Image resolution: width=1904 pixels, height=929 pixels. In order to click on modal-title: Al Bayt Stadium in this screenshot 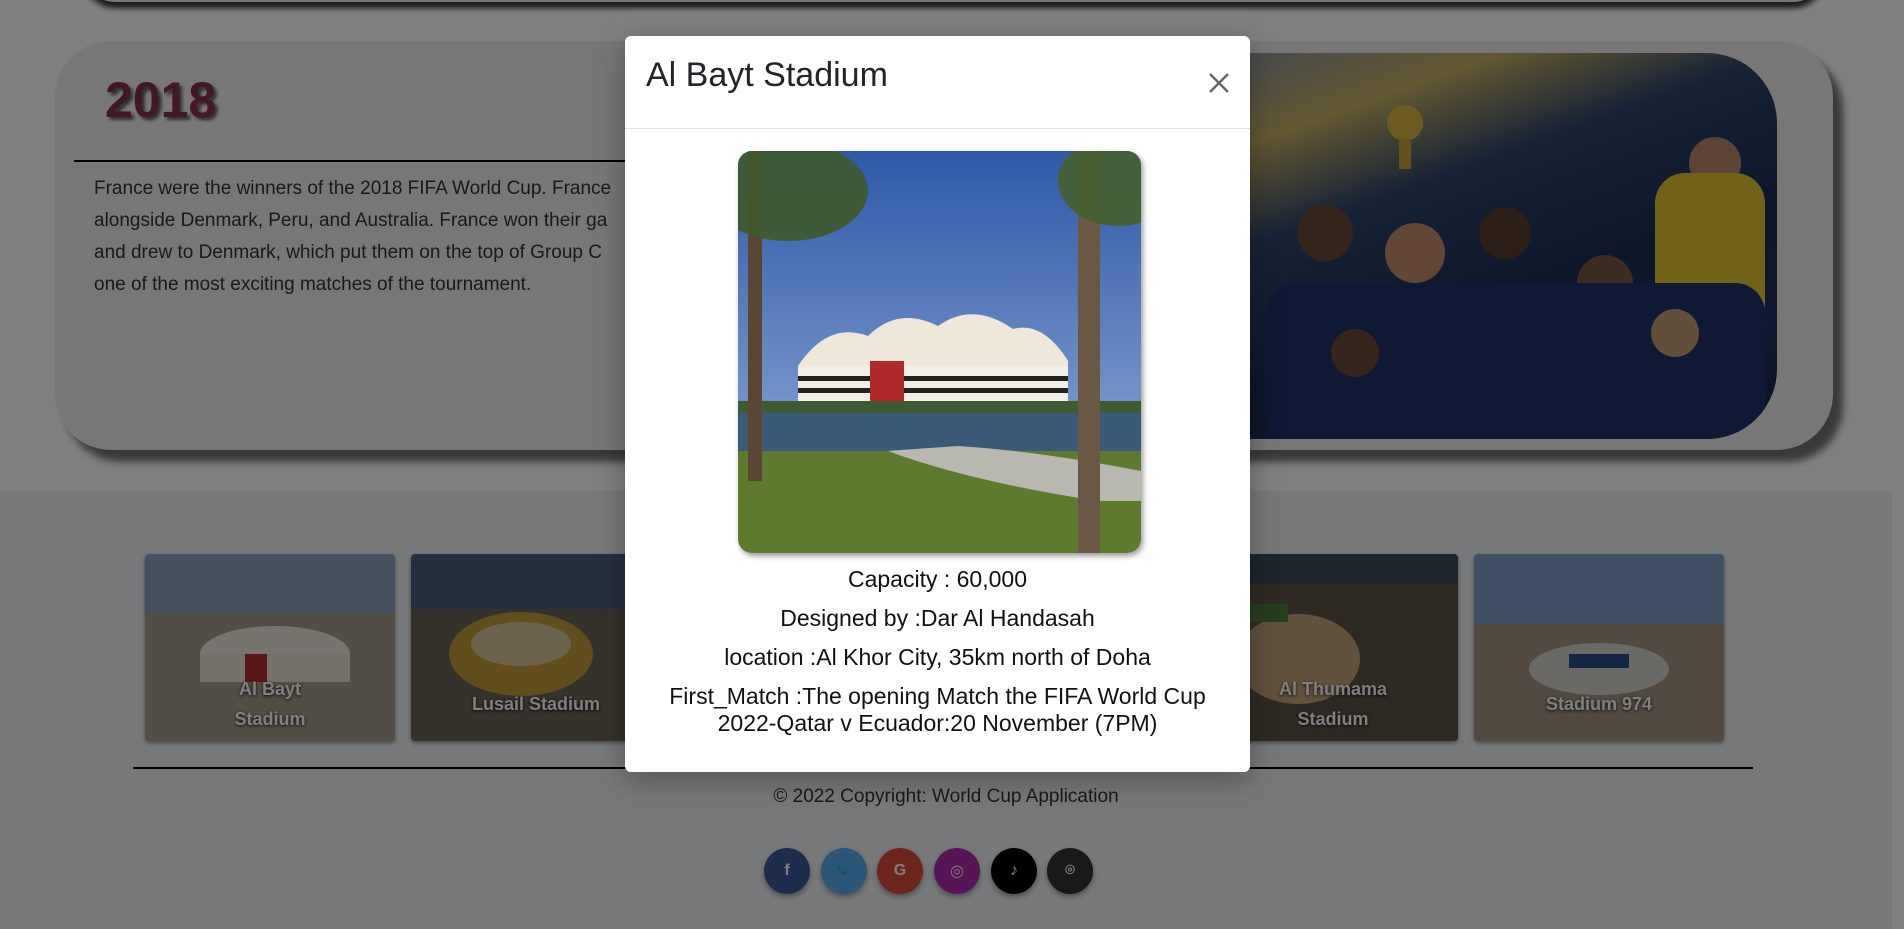, I will do `click(767, 75)`.